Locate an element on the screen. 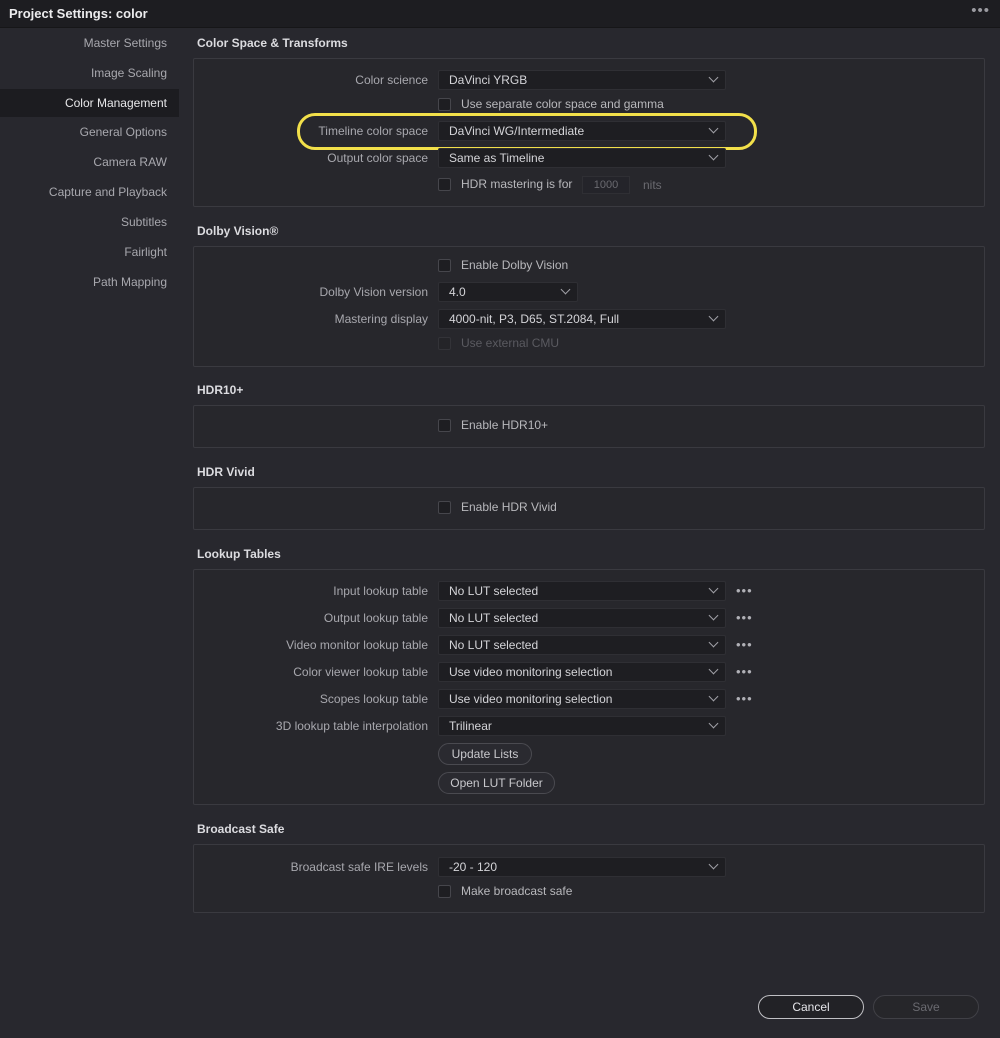  output-lut-value: No LUT selected is located at coordinates (494, 618).